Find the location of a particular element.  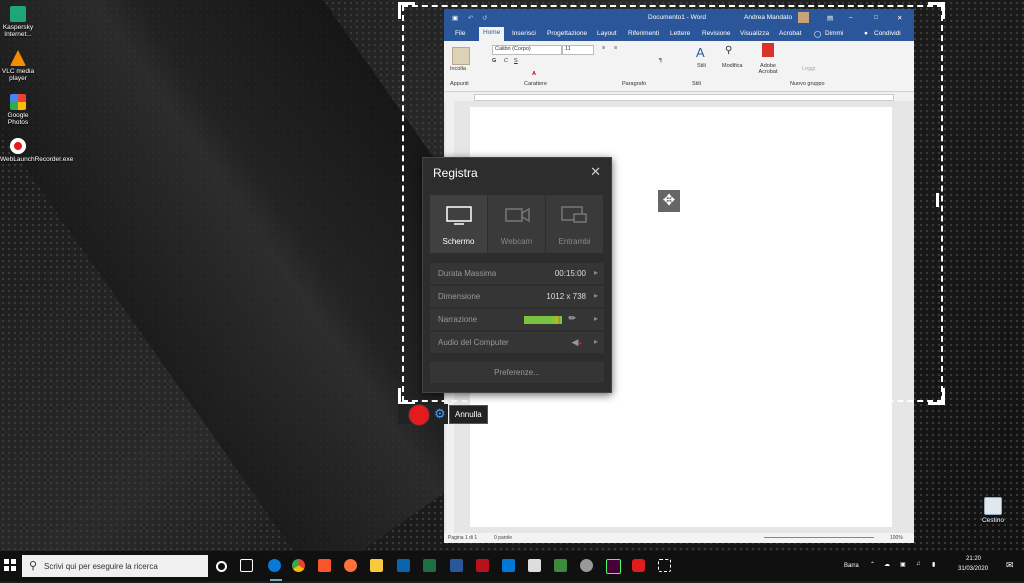

toolbar-label: Barra is located at coordinates (851, 566).